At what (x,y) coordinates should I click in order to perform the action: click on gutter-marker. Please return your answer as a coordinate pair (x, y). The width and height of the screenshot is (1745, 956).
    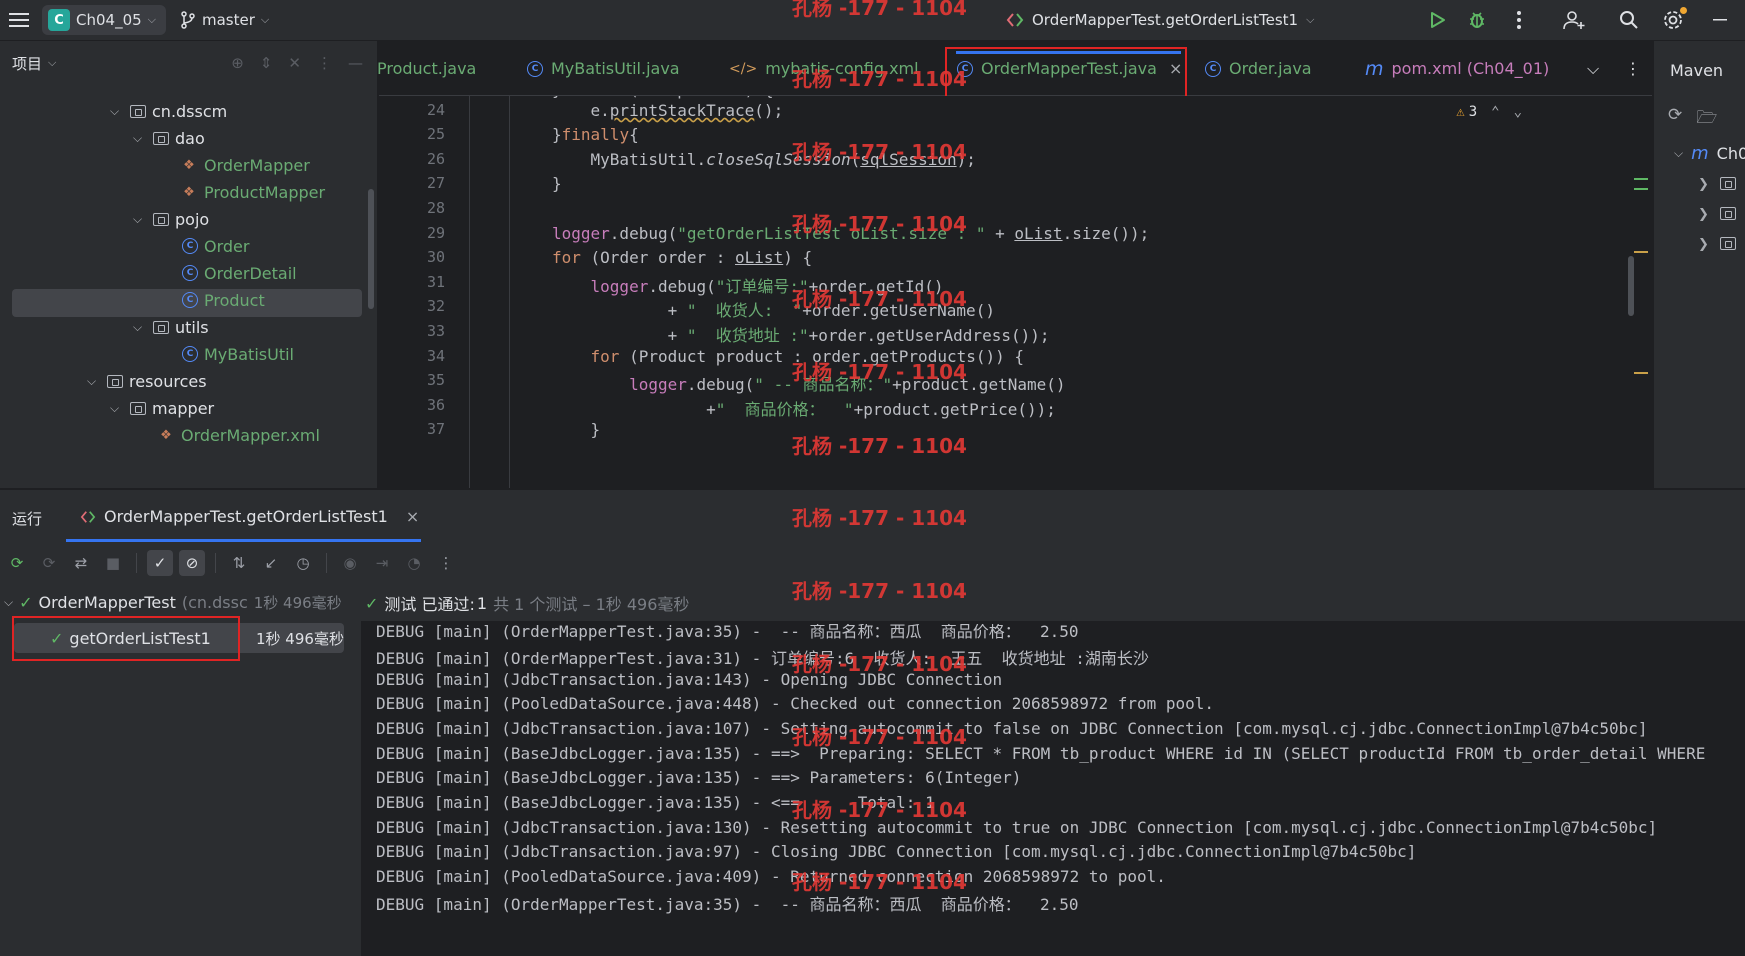
    Looking at the image, I should click on (1641, 179).